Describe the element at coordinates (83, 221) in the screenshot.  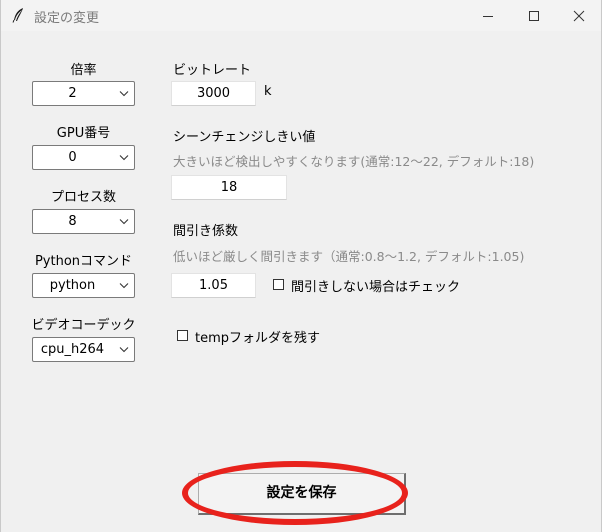
I see `process-select: 8` at that location.